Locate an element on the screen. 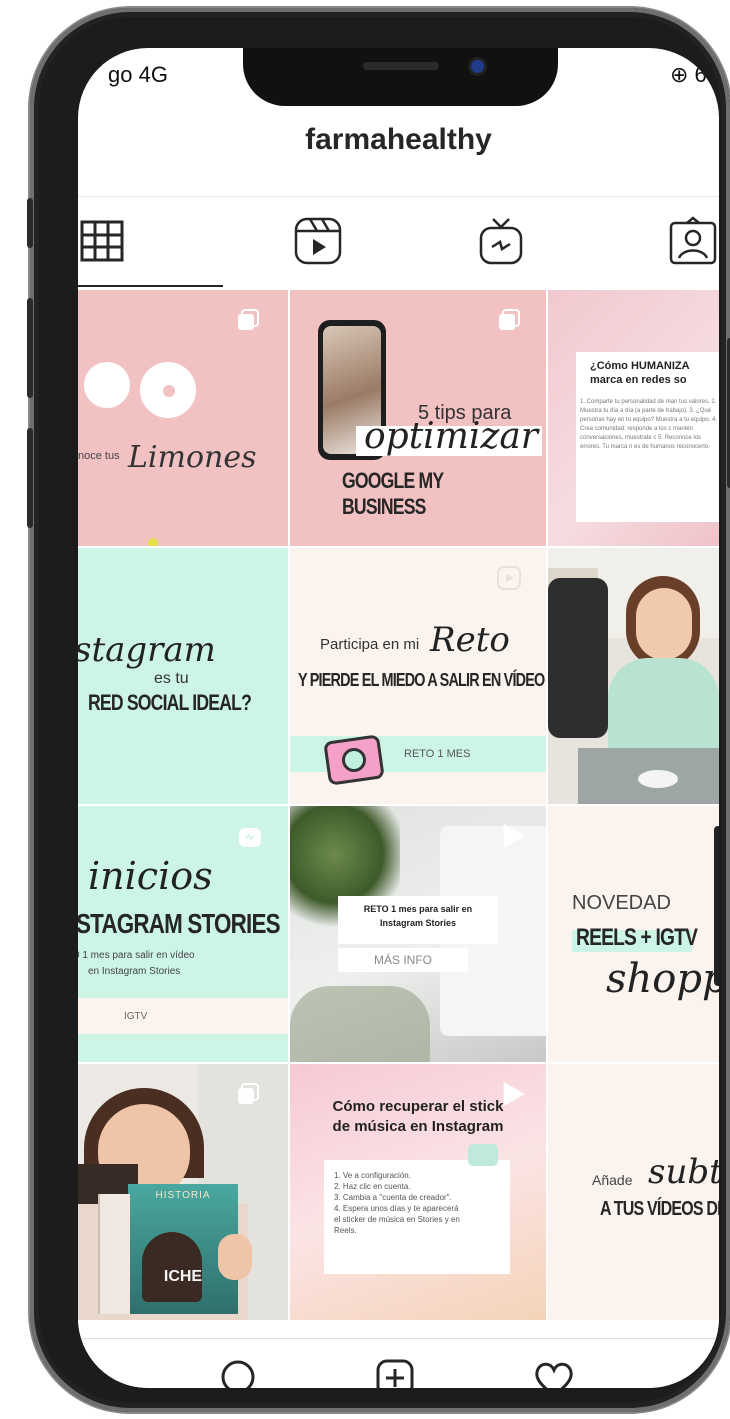 The width and height of the screenshot is (730, 1419). post-text: Participa en mi is located at coordinates (370, 644).